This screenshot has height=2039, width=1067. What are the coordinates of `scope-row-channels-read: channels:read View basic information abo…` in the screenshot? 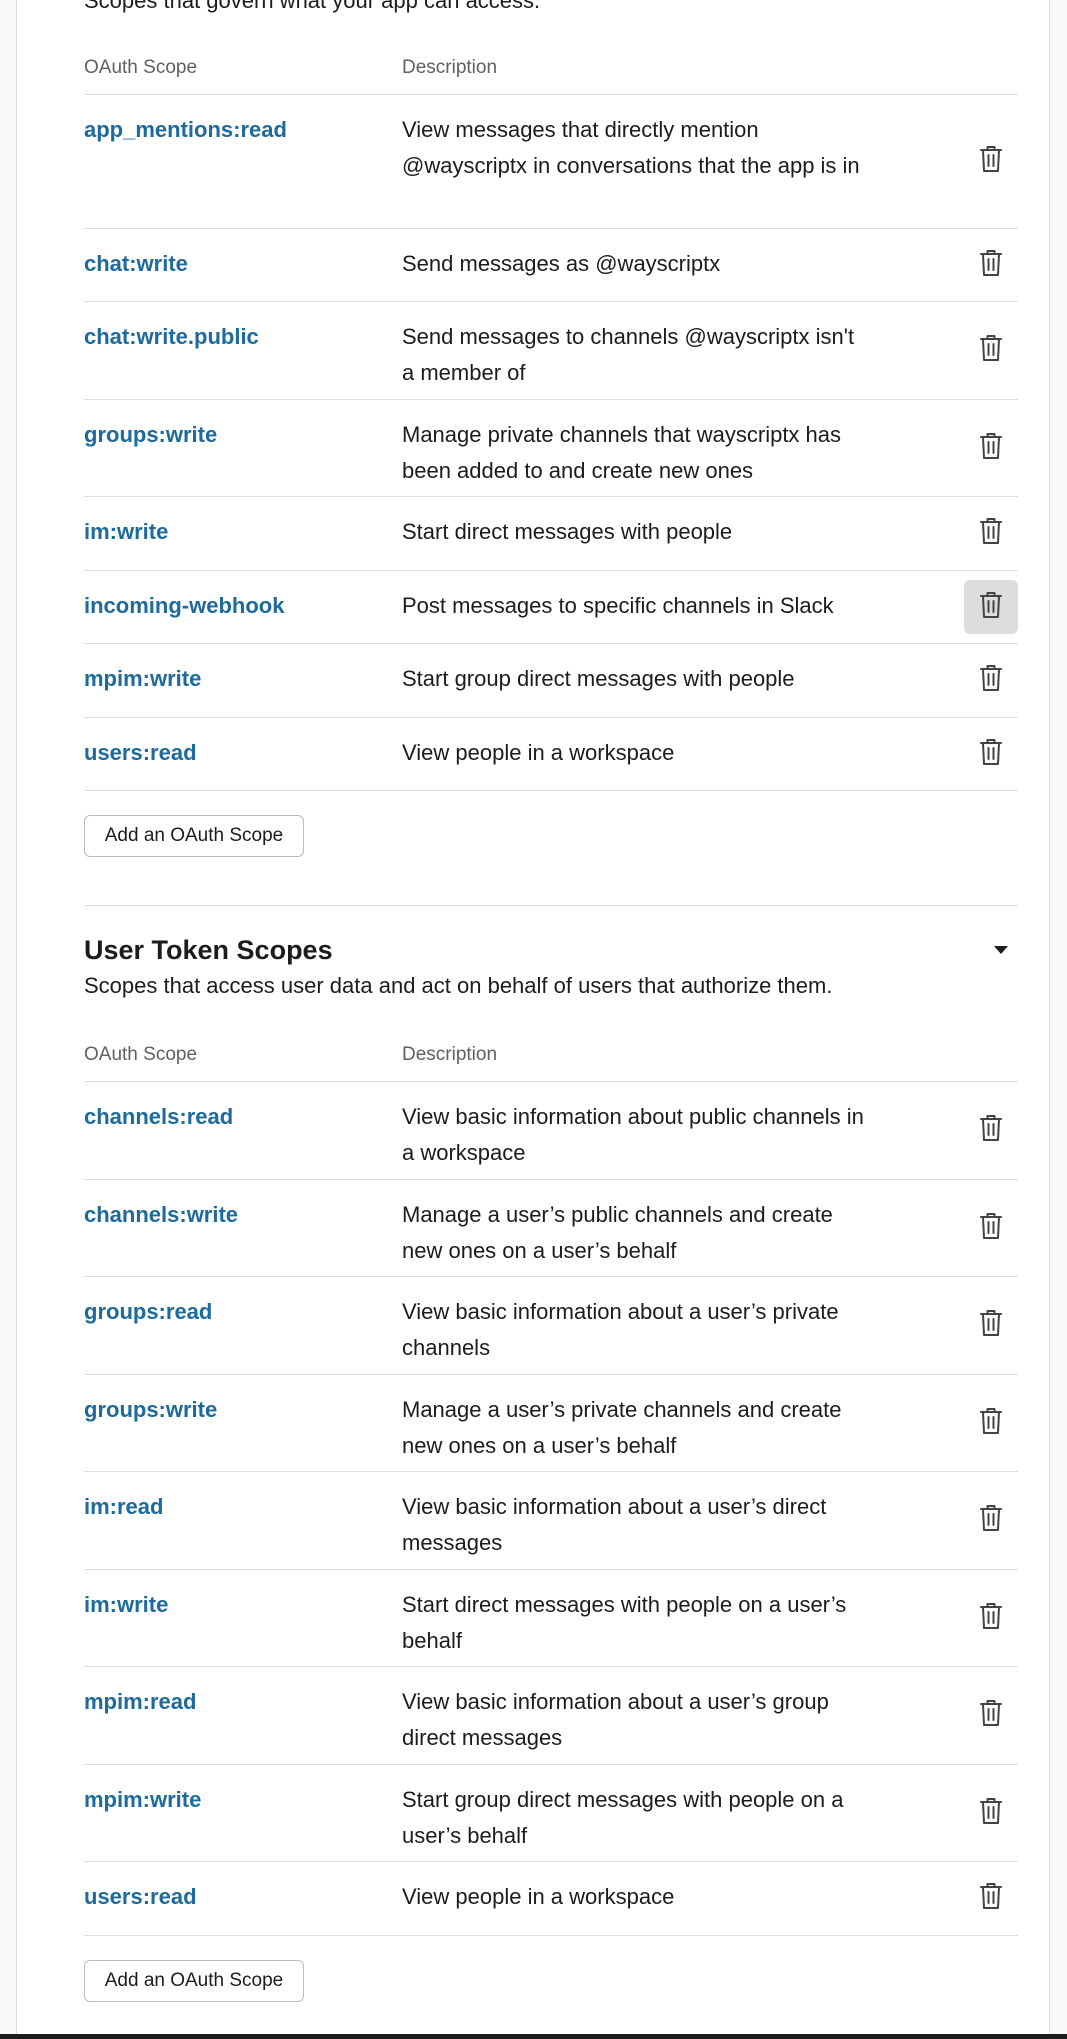 It's located at (551, 1131).